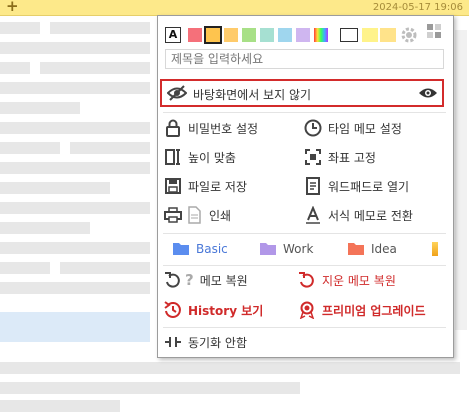 Image resolution: width=469 pixels, height=415 pixels. Describe the element at coordinates (359, 280) in the screenshot. I see `restore-deleted-label: 지운 메모 복원` at that location.